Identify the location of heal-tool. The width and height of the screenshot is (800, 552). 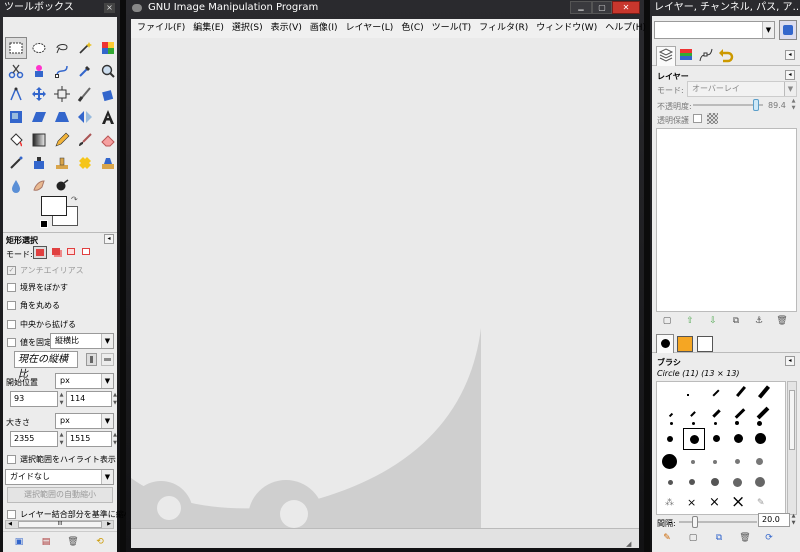
(85, 163).